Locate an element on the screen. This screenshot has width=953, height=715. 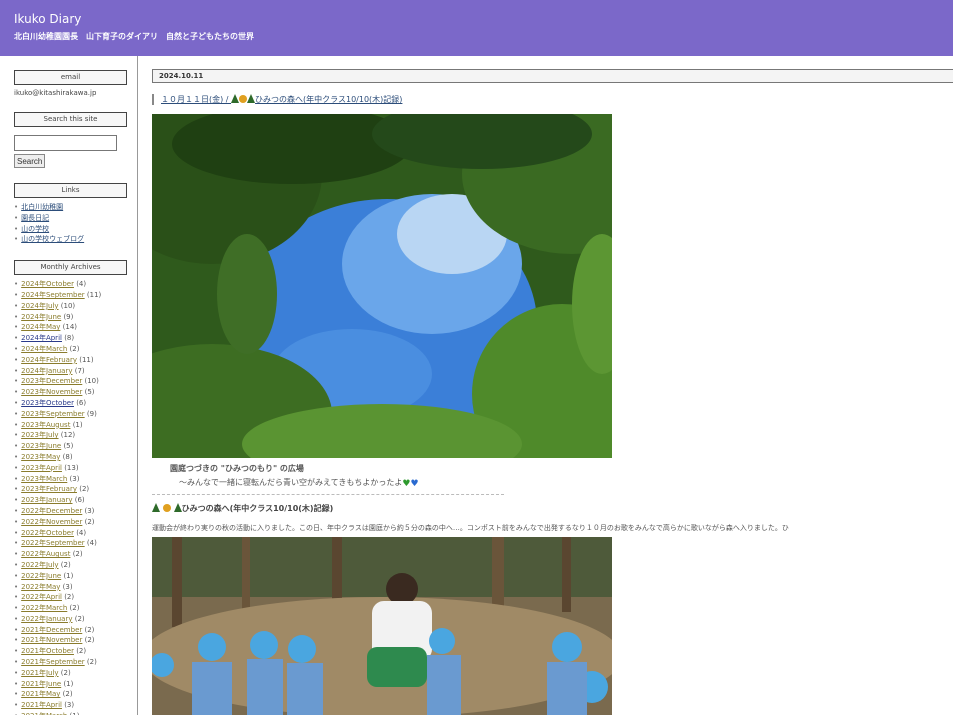
archive-item: • 2024年April (8) is located at coordinates (75, 338).